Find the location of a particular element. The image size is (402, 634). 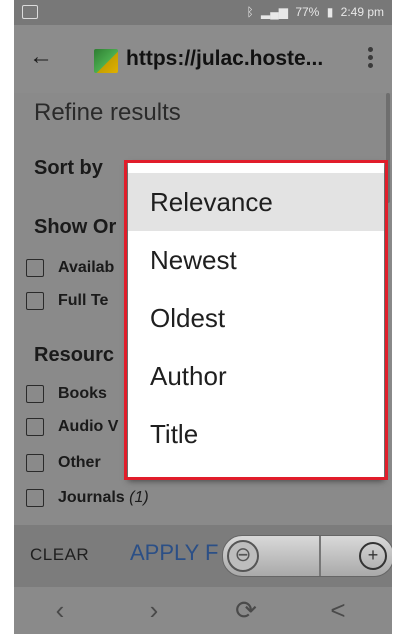

site-favicon-icon is located at coordinates (106, 61).